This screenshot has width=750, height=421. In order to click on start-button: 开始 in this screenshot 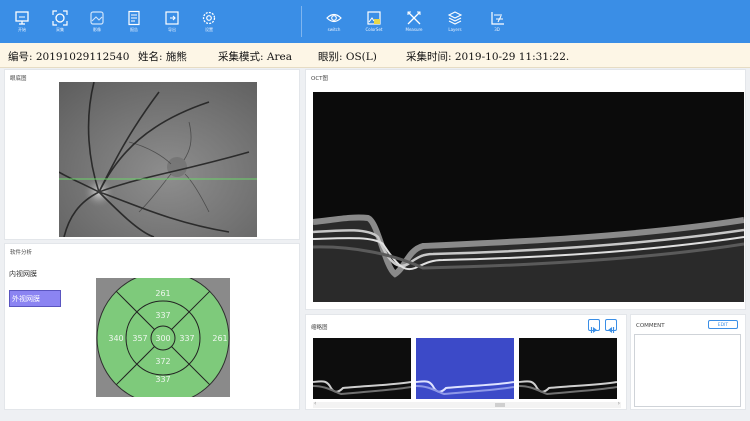, I will do `click(22, 22)`.